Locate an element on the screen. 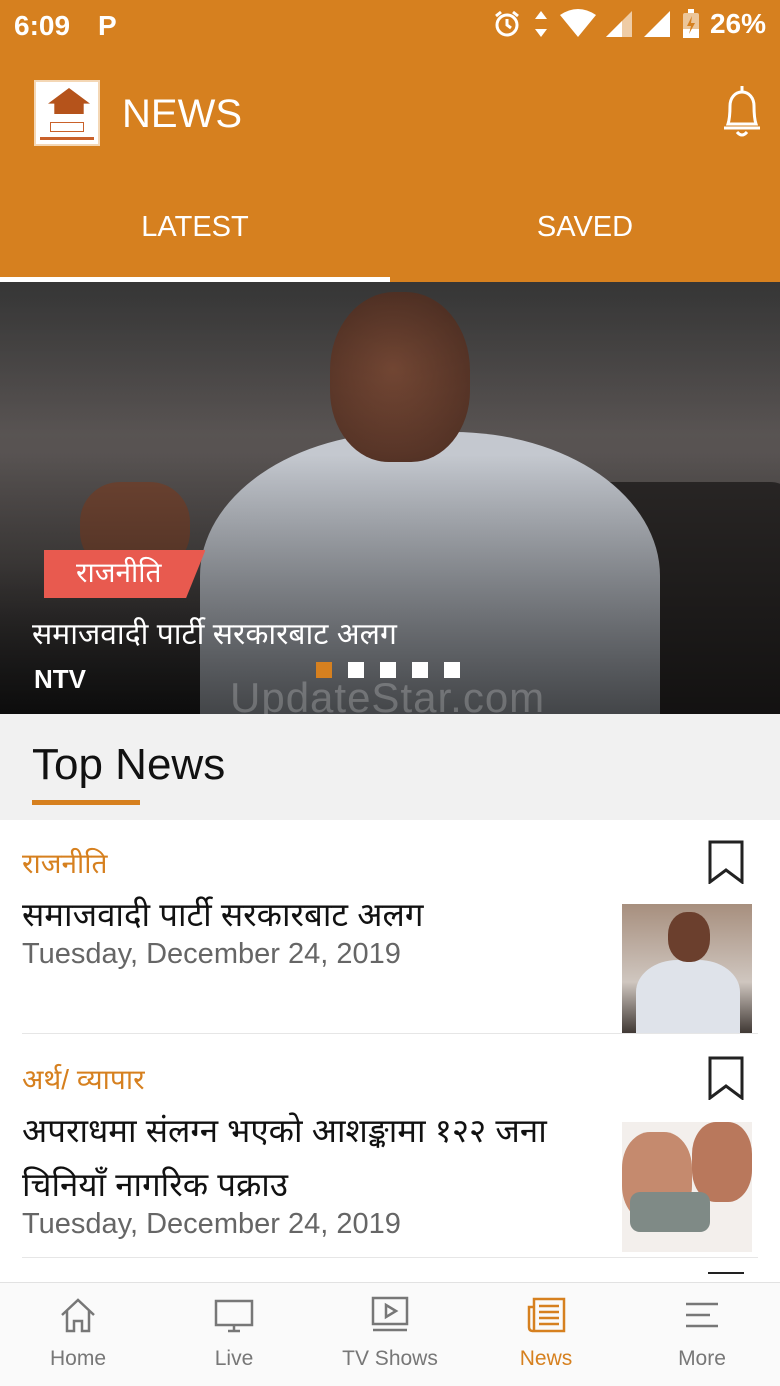  play-screen-icon is located at coordinates (390, 1314).